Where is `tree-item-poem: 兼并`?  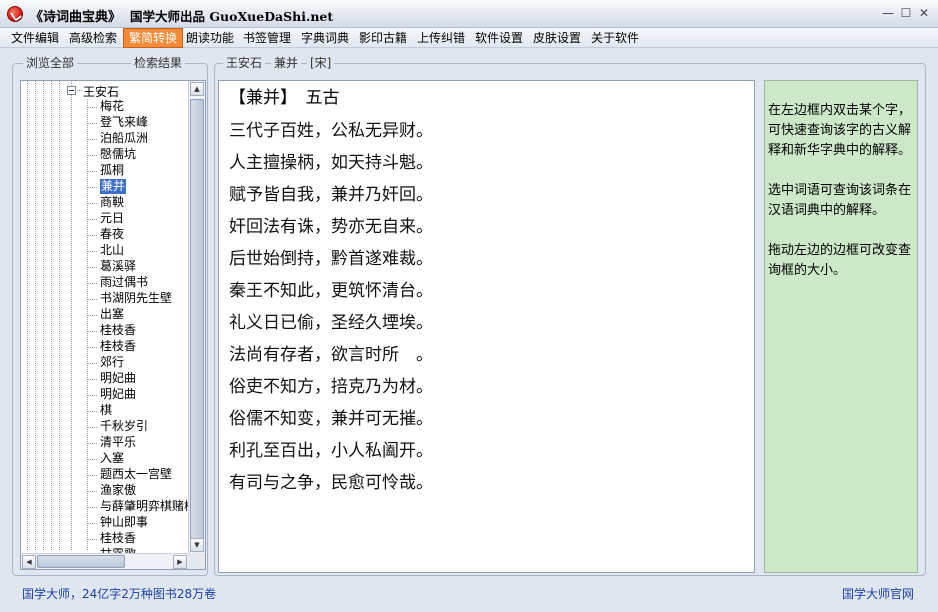 tree-item-poem: 兼并 is located at coordinates (113, 186).